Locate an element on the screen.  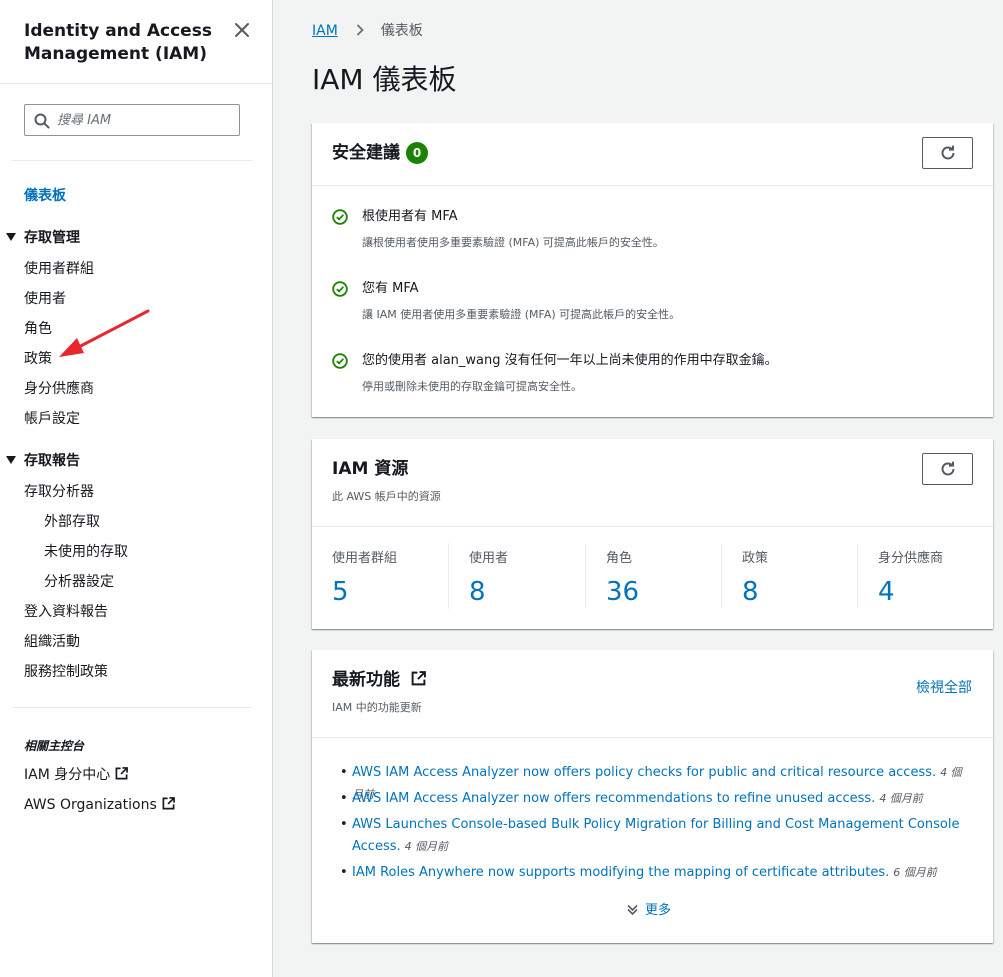
sidebar-item-credential-report: 登入資料報告 is located at coordinates (66, 612).